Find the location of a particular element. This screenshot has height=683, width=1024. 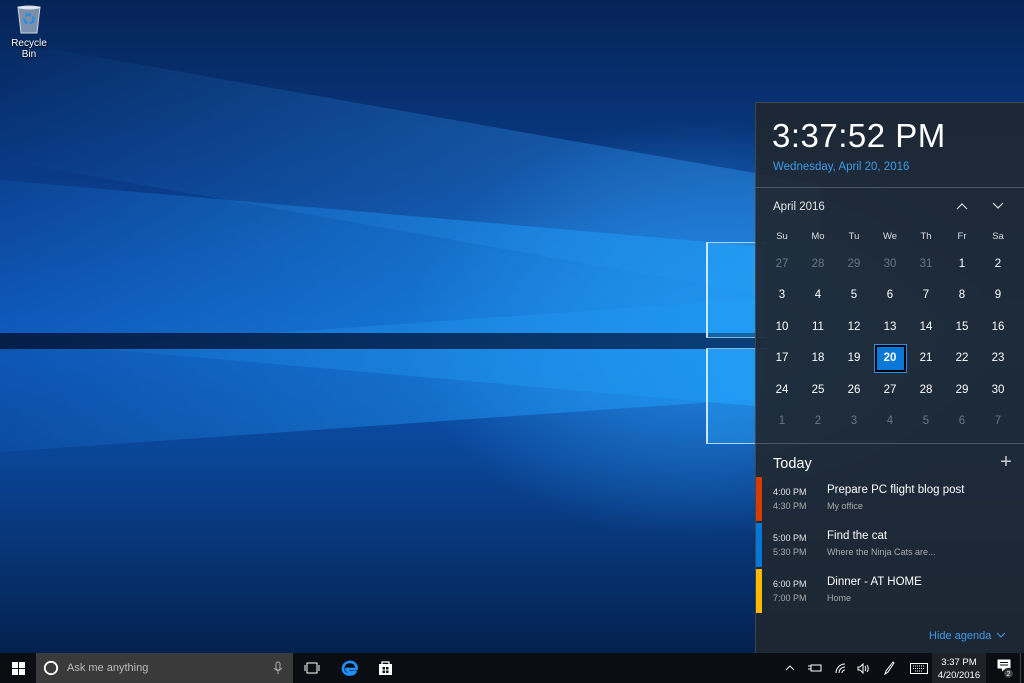

cortana-search-box: Ask me anything is located at coordinates (164, 668).